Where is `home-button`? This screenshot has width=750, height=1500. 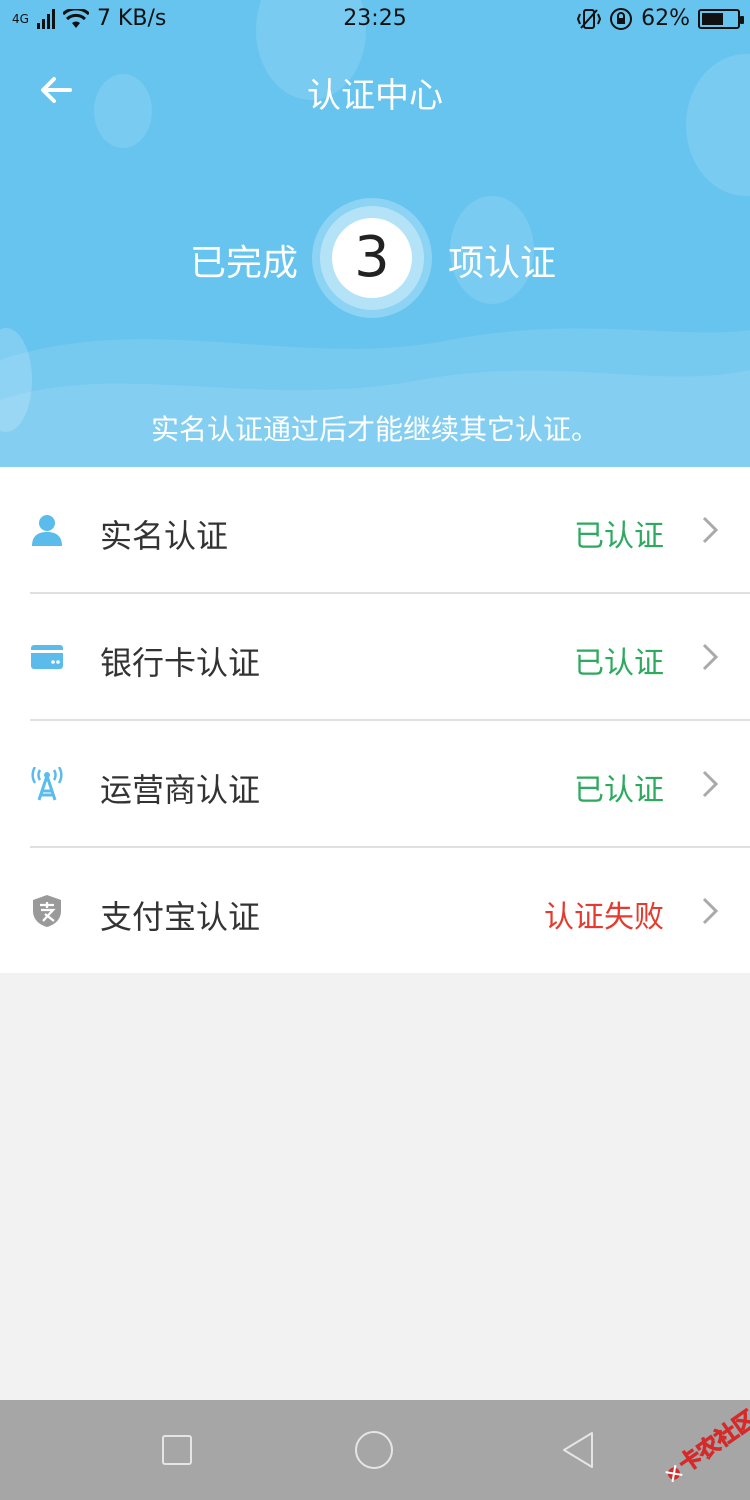 home-button is located at coordinates (374, 1450).